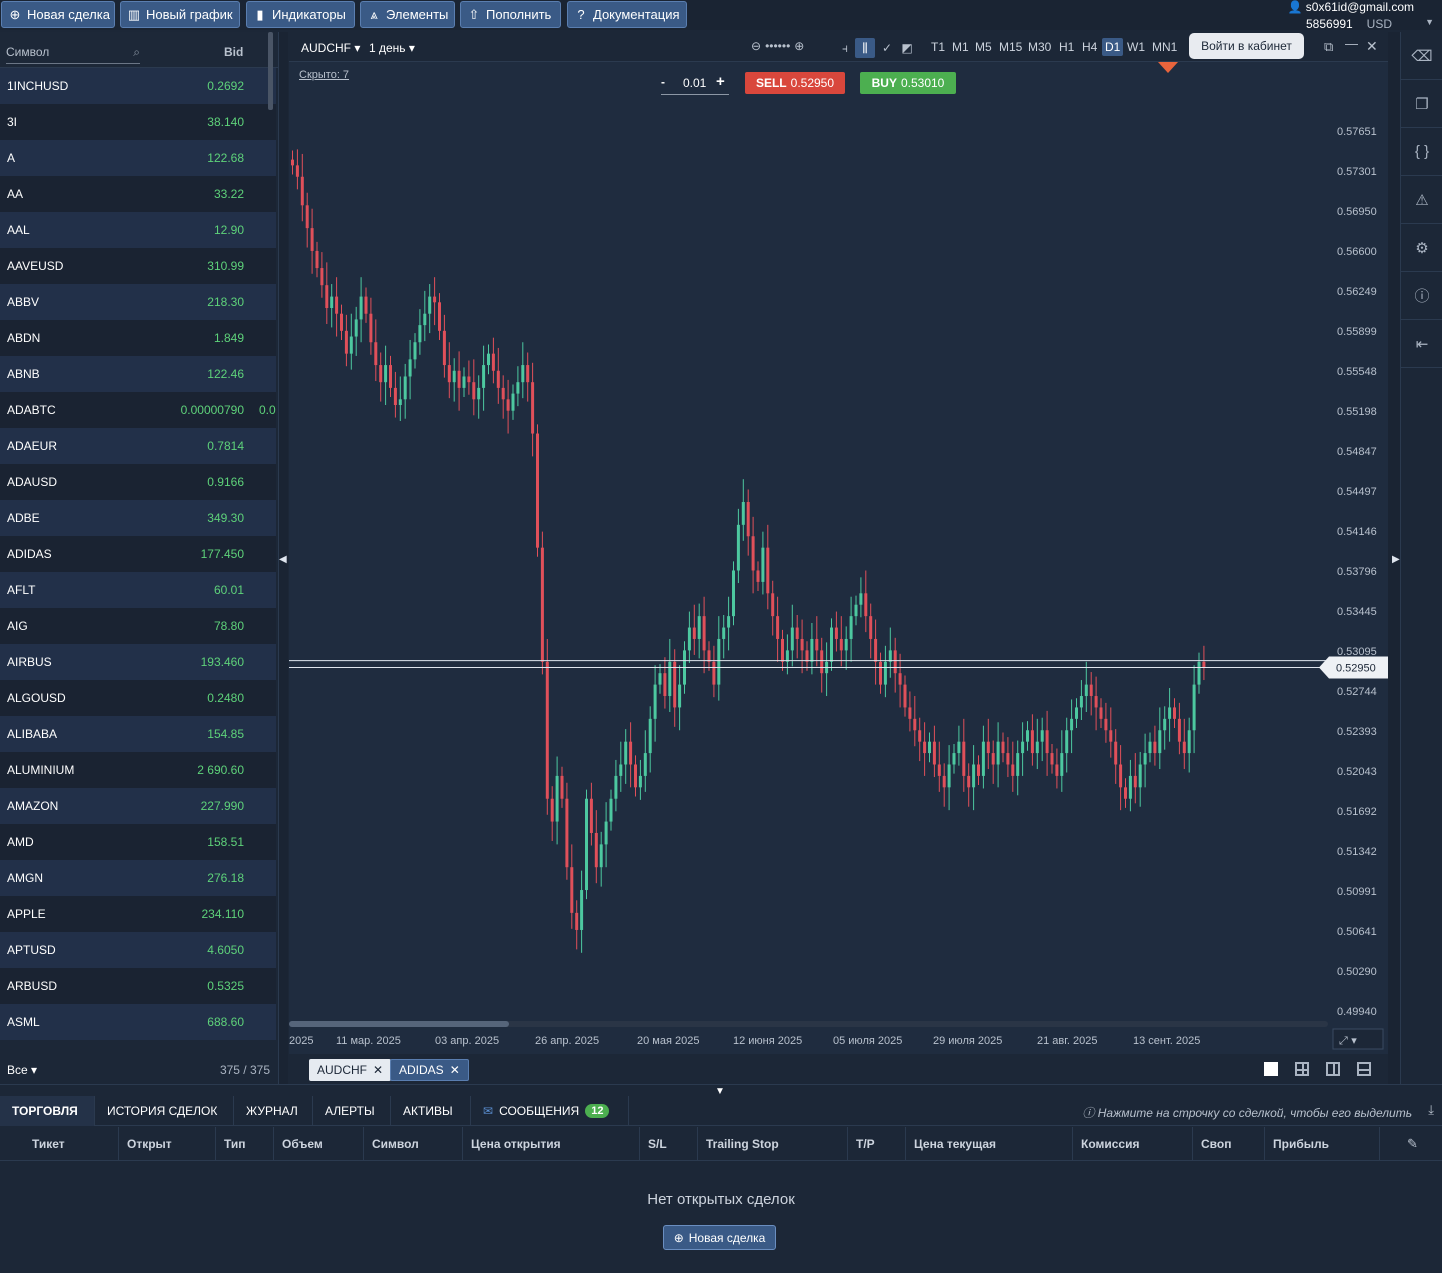 The image size is (1442, 1273). I want to click on timeframe-m1: M1, so click(960, 47).